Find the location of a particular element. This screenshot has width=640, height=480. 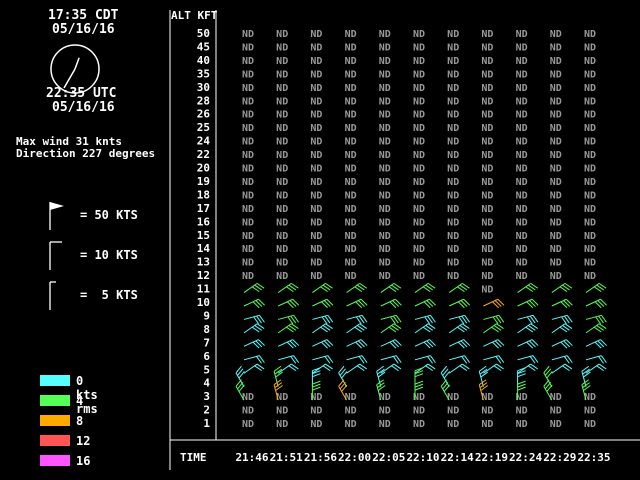

altitude-label-13: 13 is located at coordinates (203, 262).